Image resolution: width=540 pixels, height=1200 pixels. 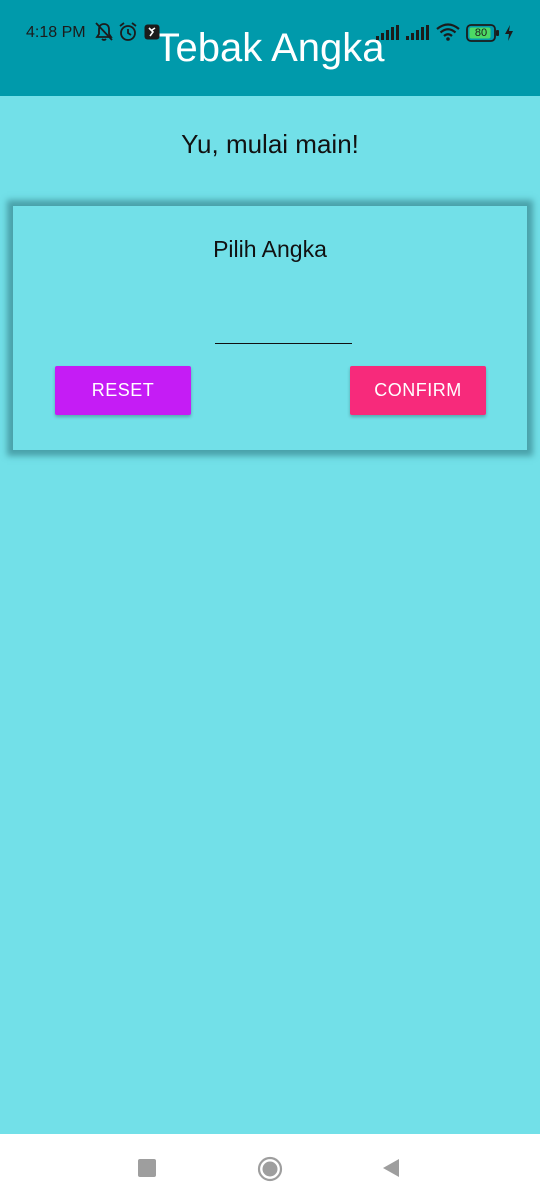 I want to click on navigation-bar, so click(x=270, y=1167).